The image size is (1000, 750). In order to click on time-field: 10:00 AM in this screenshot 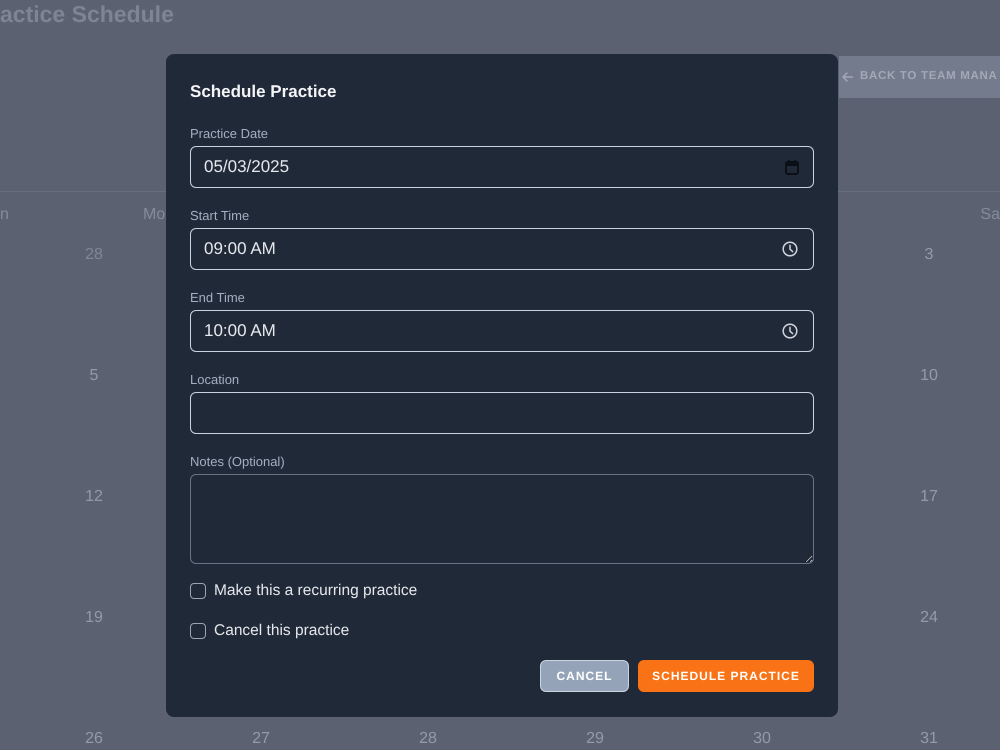, I will do `click(502, 331)`.